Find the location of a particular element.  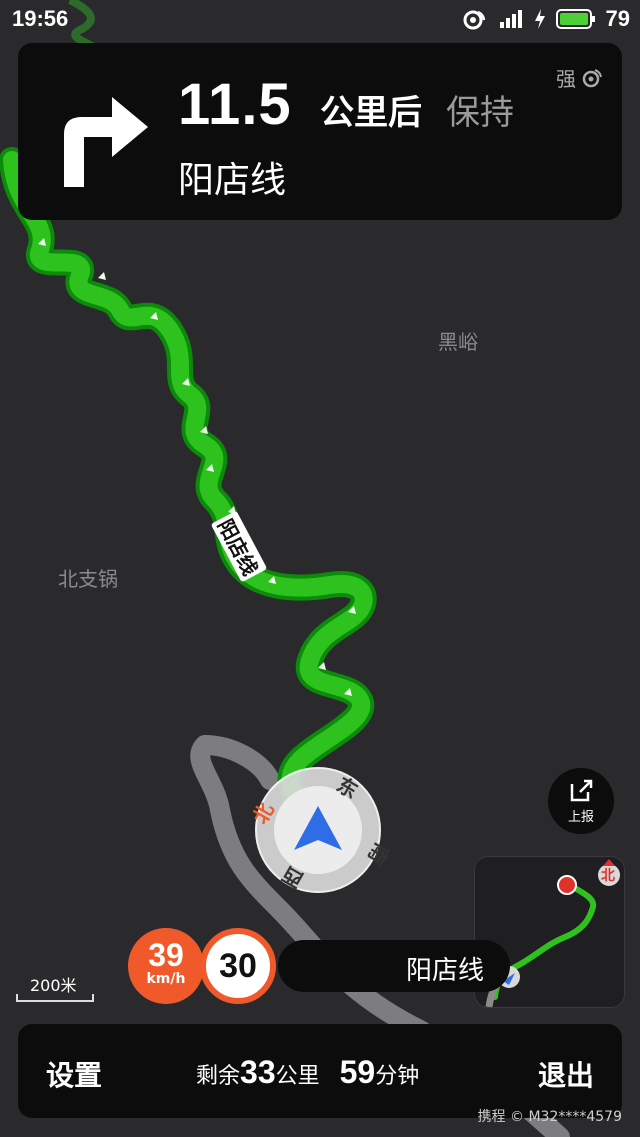

remaining-info: 剩余 33 公里 59 分钟 is located at coordinates (307, 1072).